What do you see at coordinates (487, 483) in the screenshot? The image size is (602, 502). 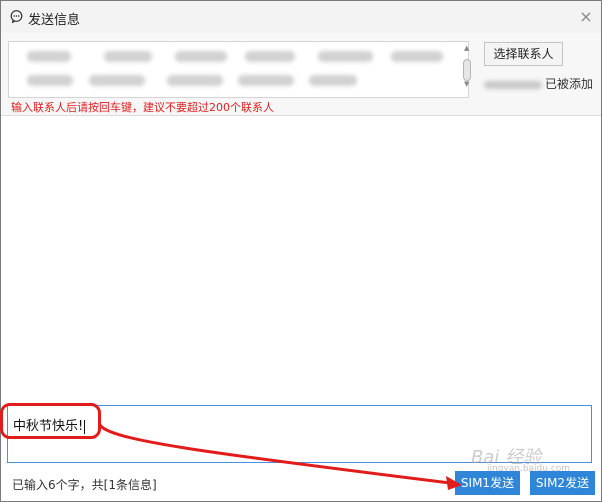 I see `sim1-send-button: SIM1发送` at bounding box center [487, 483].